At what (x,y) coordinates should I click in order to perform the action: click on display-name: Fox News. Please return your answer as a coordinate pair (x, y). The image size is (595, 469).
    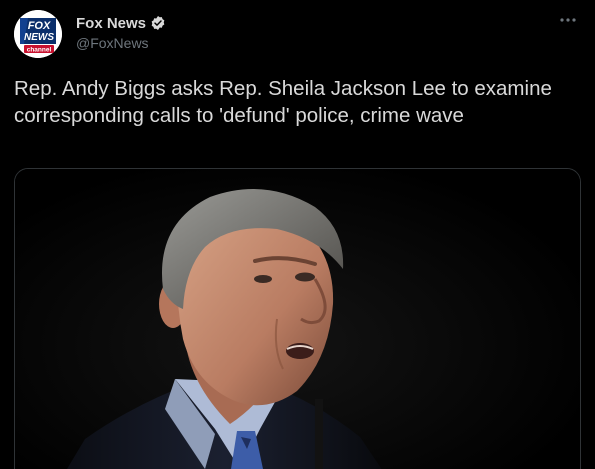
    Looking at the image, I should click on (111, 23).